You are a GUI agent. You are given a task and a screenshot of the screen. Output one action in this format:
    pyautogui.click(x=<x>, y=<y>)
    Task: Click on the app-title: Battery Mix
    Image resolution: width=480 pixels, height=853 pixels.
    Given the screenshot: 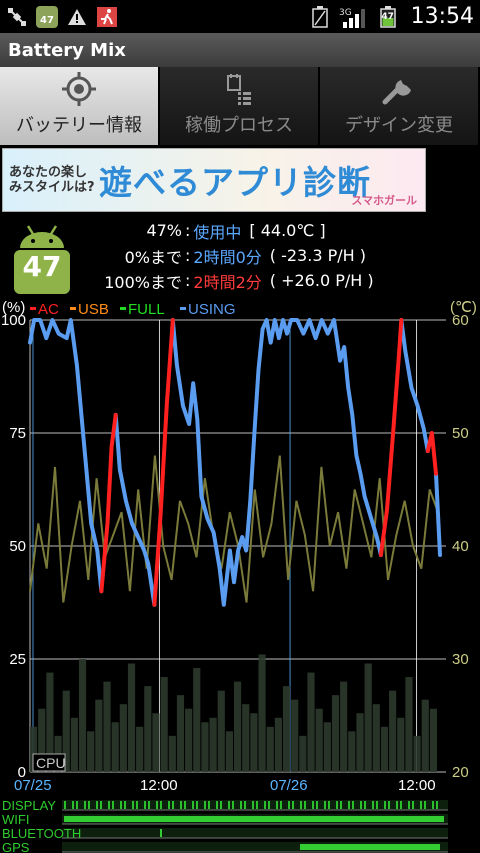 What is the action you would take?
    pyautogui.click(x=67, y=50)
    